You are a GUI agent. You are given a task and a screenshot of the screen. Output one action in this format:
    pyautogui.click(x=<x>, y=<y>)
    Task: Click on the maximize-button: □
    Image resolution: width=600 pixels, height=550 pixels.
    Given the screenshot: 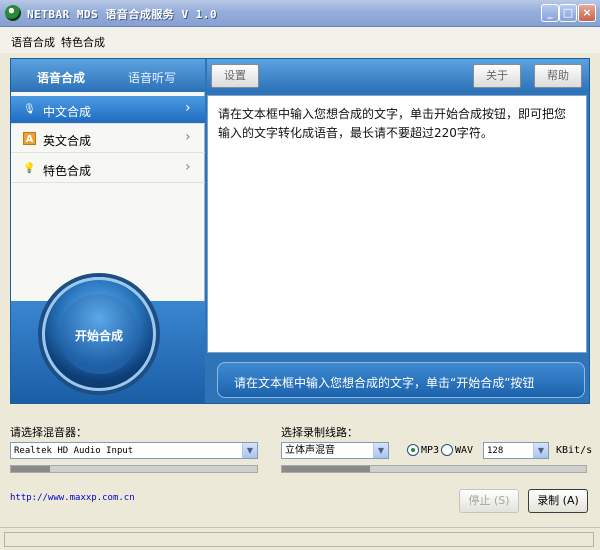 What is the action you would take?
    pyautogui.click(x=568, y=13)
    